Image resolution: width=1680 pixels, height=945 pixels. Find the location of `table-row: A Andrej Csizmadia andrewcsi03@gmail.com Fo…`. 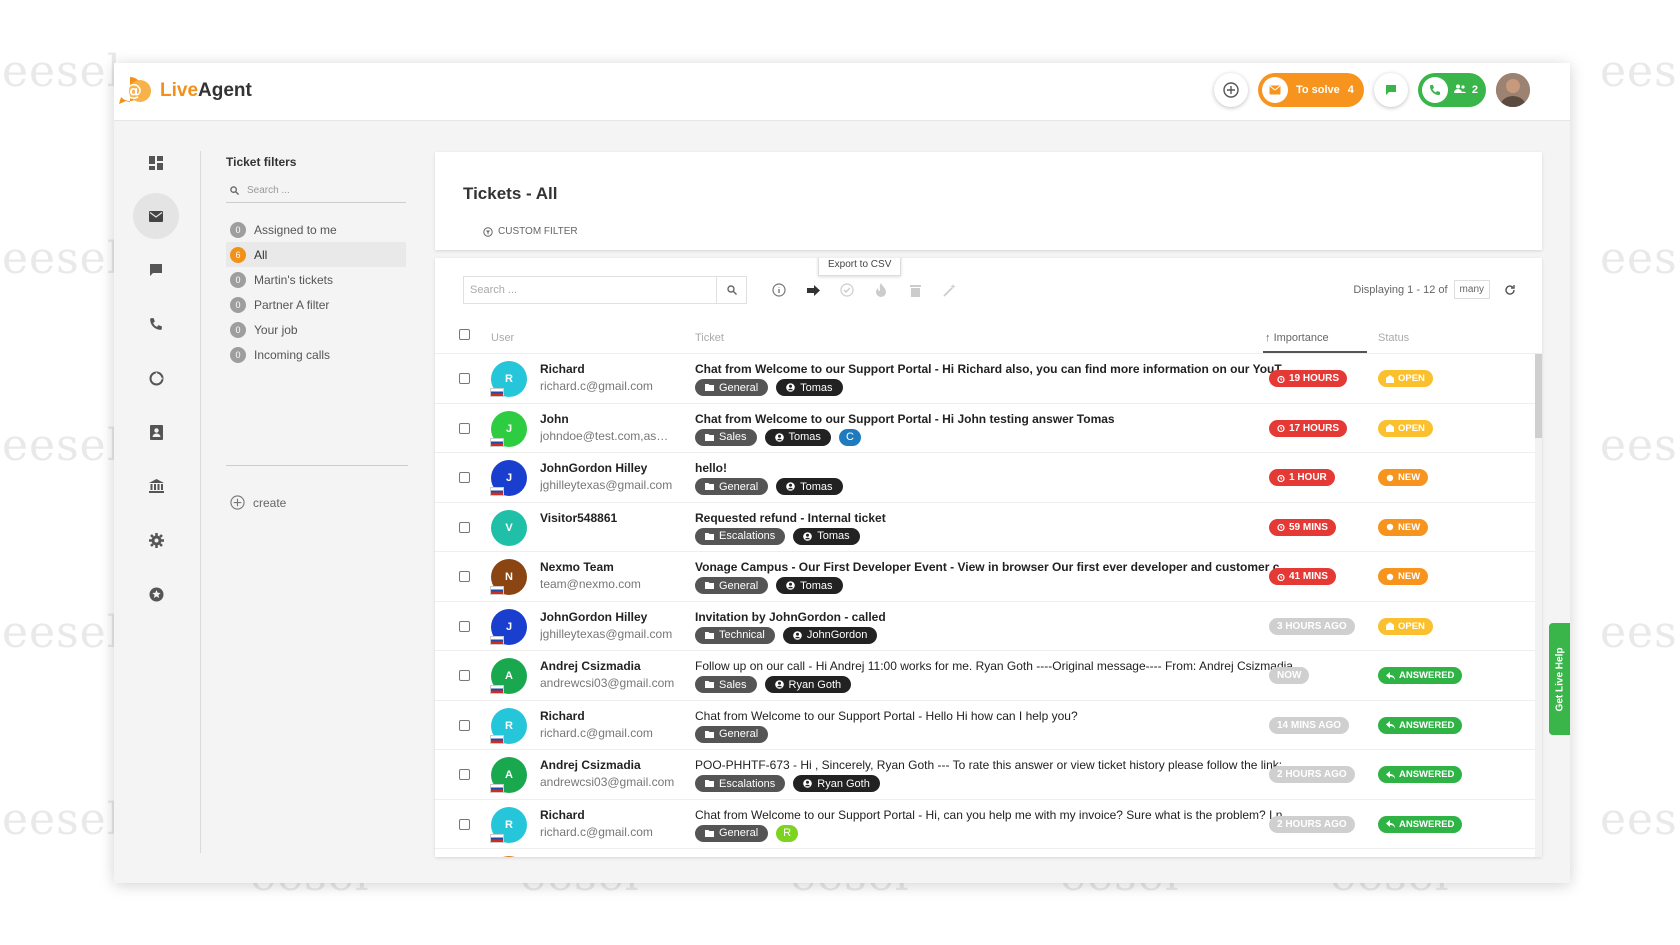

table-row: A Andrej Csizmadia andrewcsi03@gmail.com Fo… is located at coordinates (985, 676).